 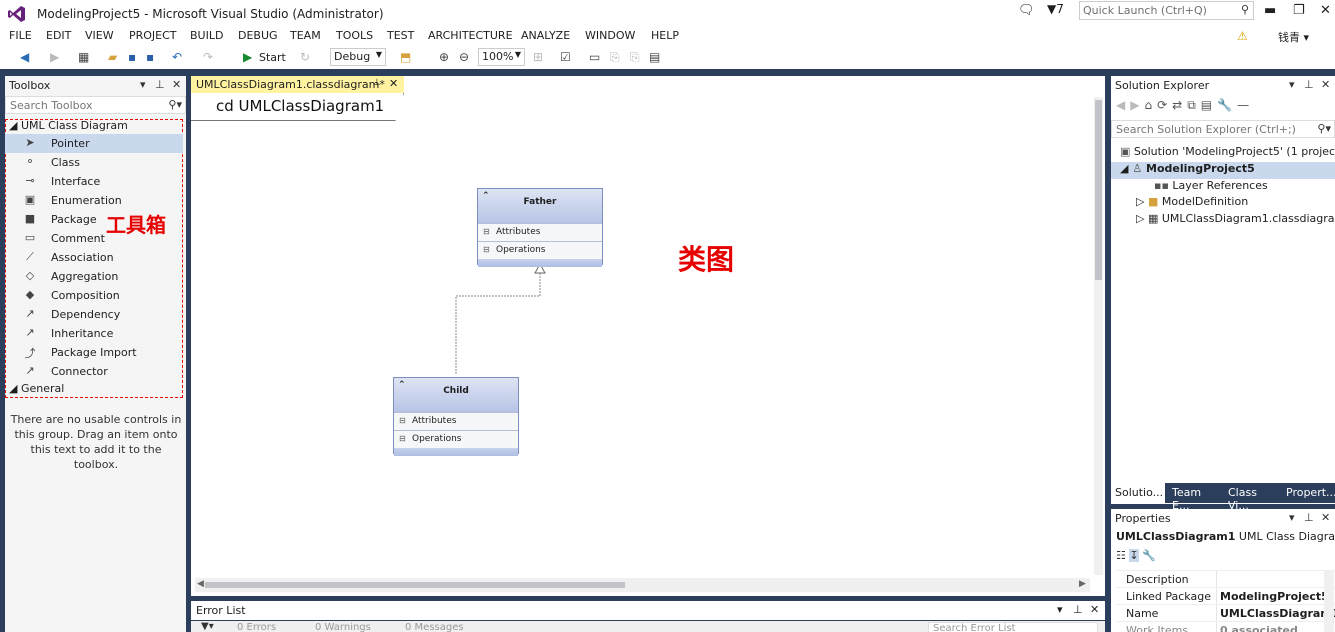 What do you see at coordinates (594, 57) in the screenshot?
I see `layer-icon: ▭` at bounding box center [594, 57].